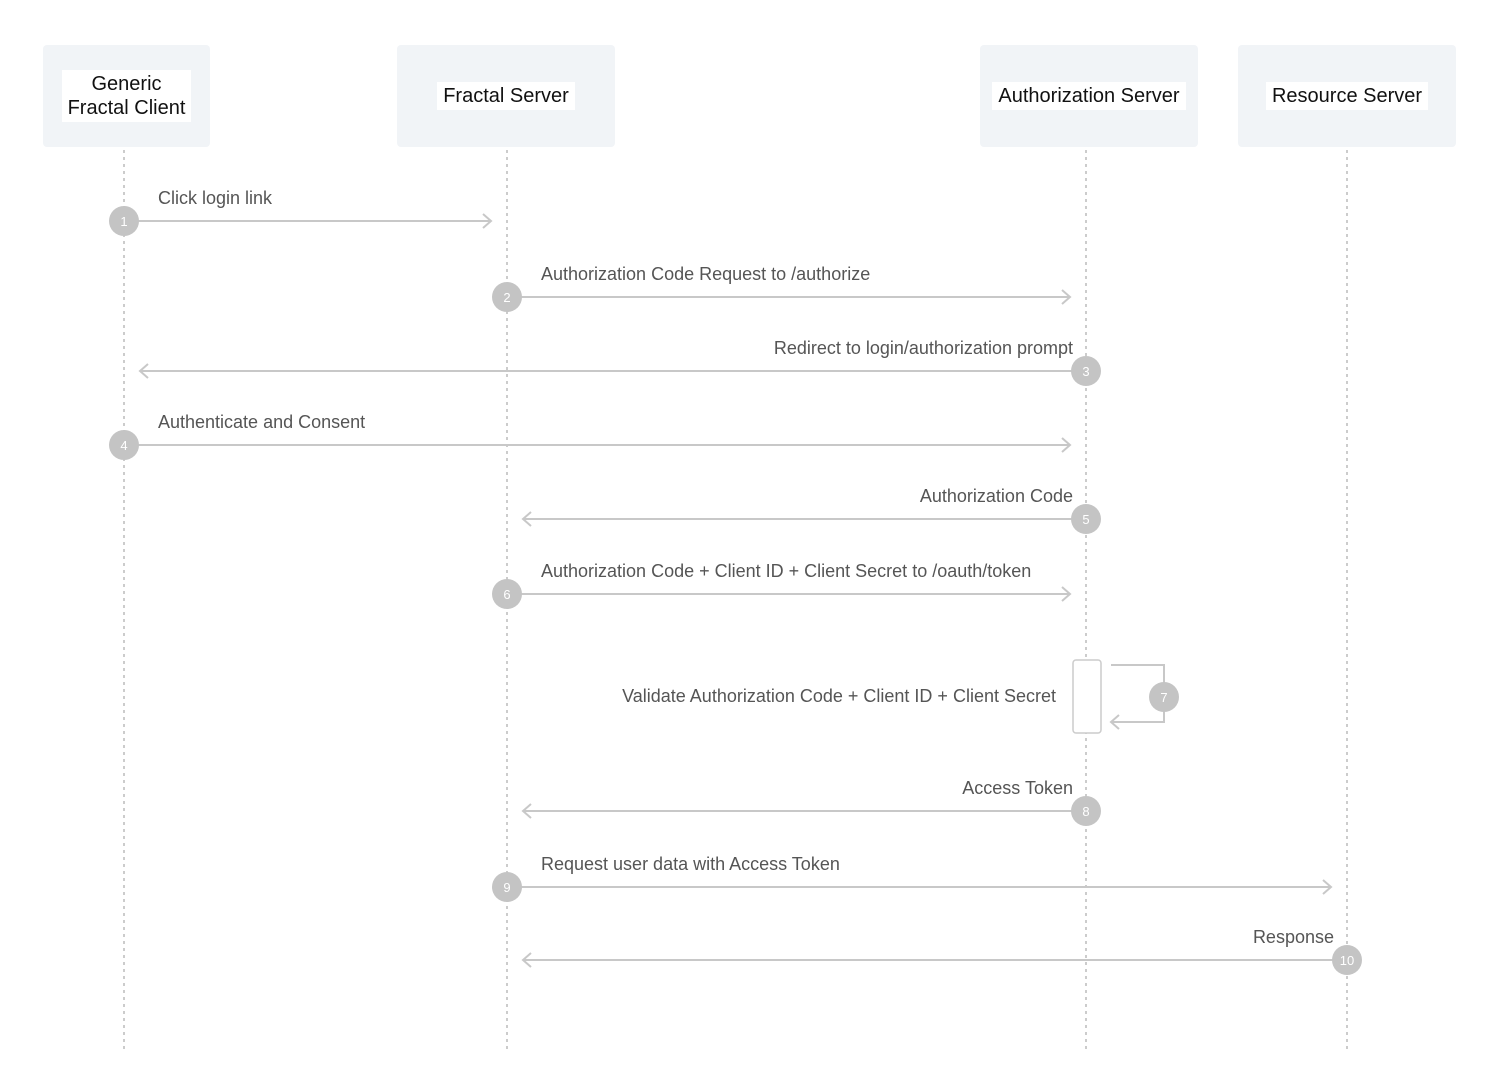  Describe the element at coordinates (996, 496) in the screenshot. I see `message-label: Authorization Code` at that location.